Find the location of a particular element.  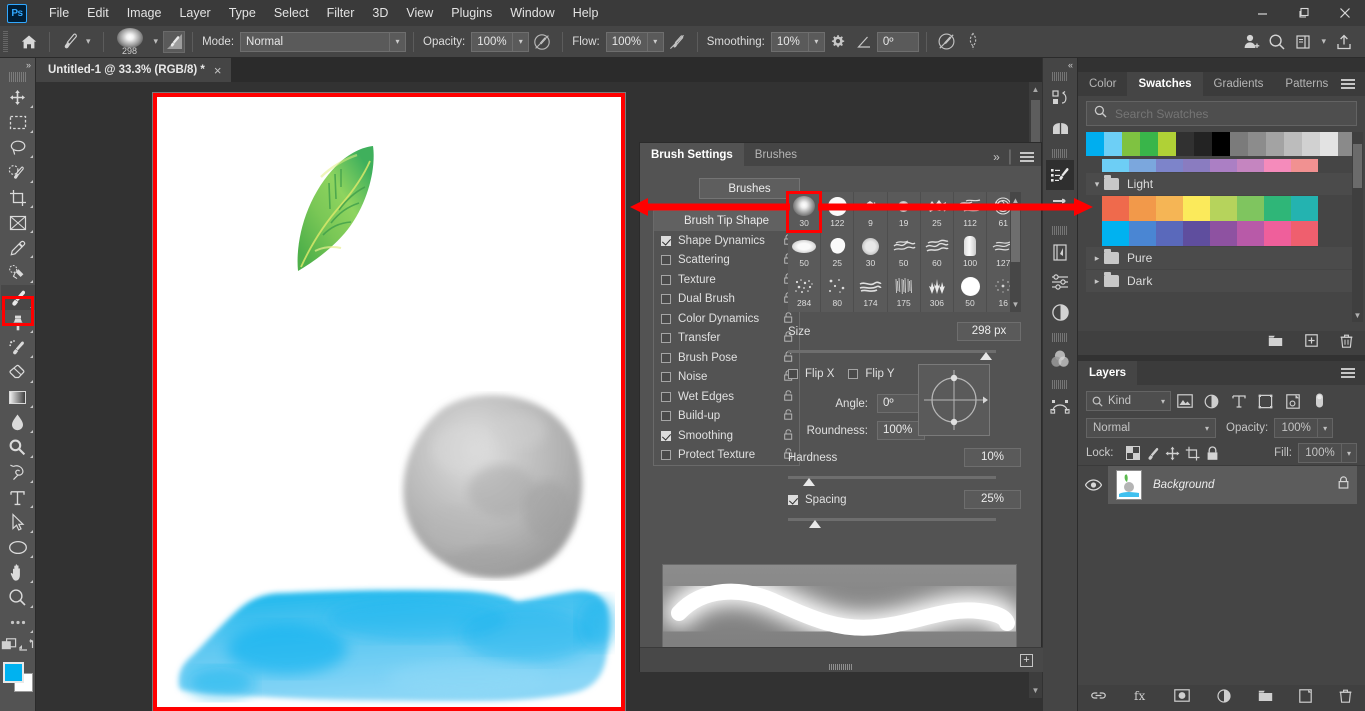

layer-opacity-value: 100% is located at coordinates (1296, 428).